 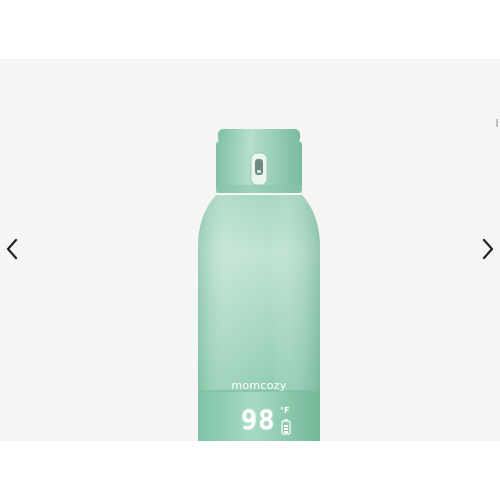 I want to click on chevron-left-icon, so click(x=12, y=249).